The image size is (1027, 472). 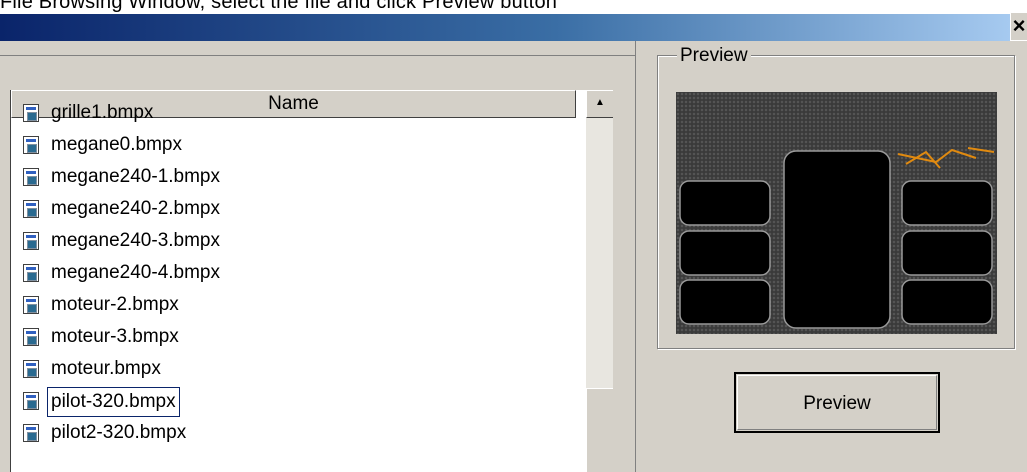 What do you see at coordinates (291, 94) in the screenshot?
I see `list-item-partial` at bounding box center [291, 94].